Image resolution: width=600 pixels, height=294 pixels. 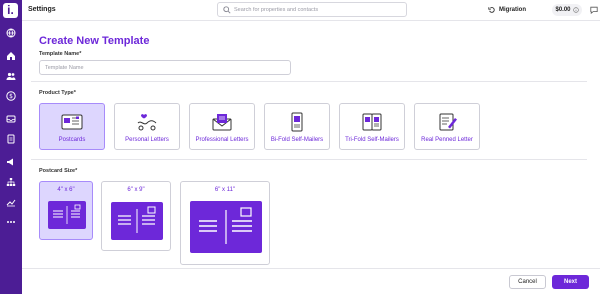 What do you see at coordinates (11, 33) in the screenshot?
I see `globe-icon` at bounding box center [11, 33].